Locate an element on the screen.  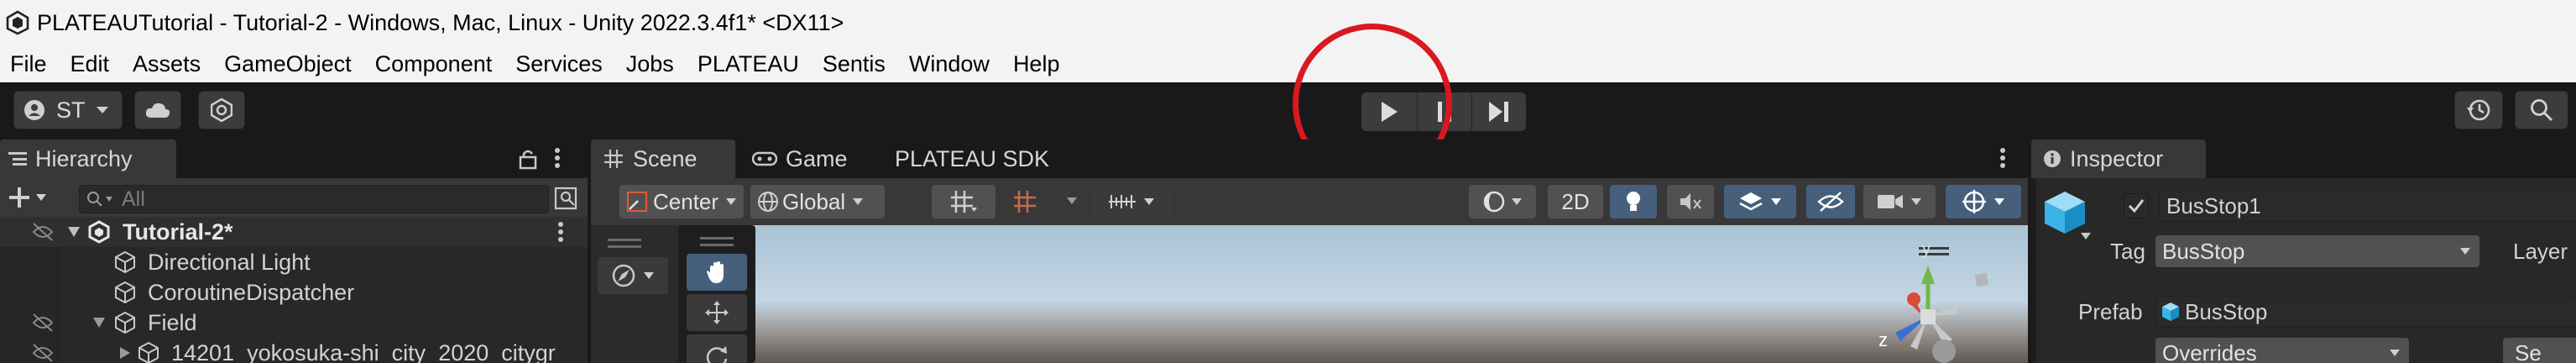
tab-label: Hierarchy is located at coordinates (84, 158).